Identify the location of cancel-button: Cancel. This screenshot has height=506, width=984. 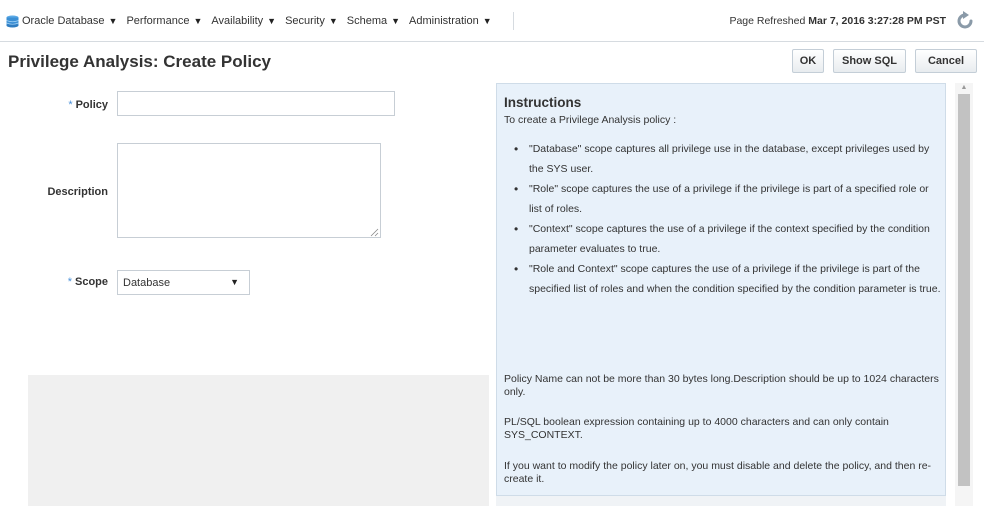
(946, 61).